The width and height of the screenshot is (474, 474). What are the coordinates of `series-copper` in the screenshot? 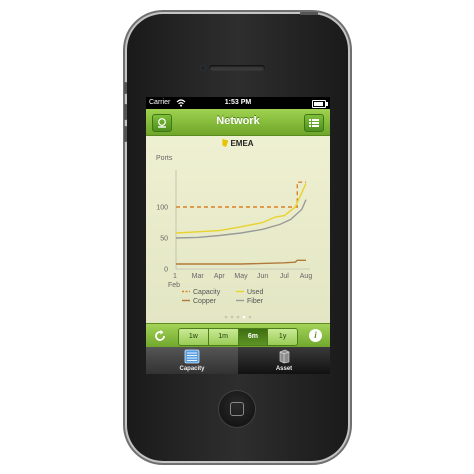 It's located at (241, 262).